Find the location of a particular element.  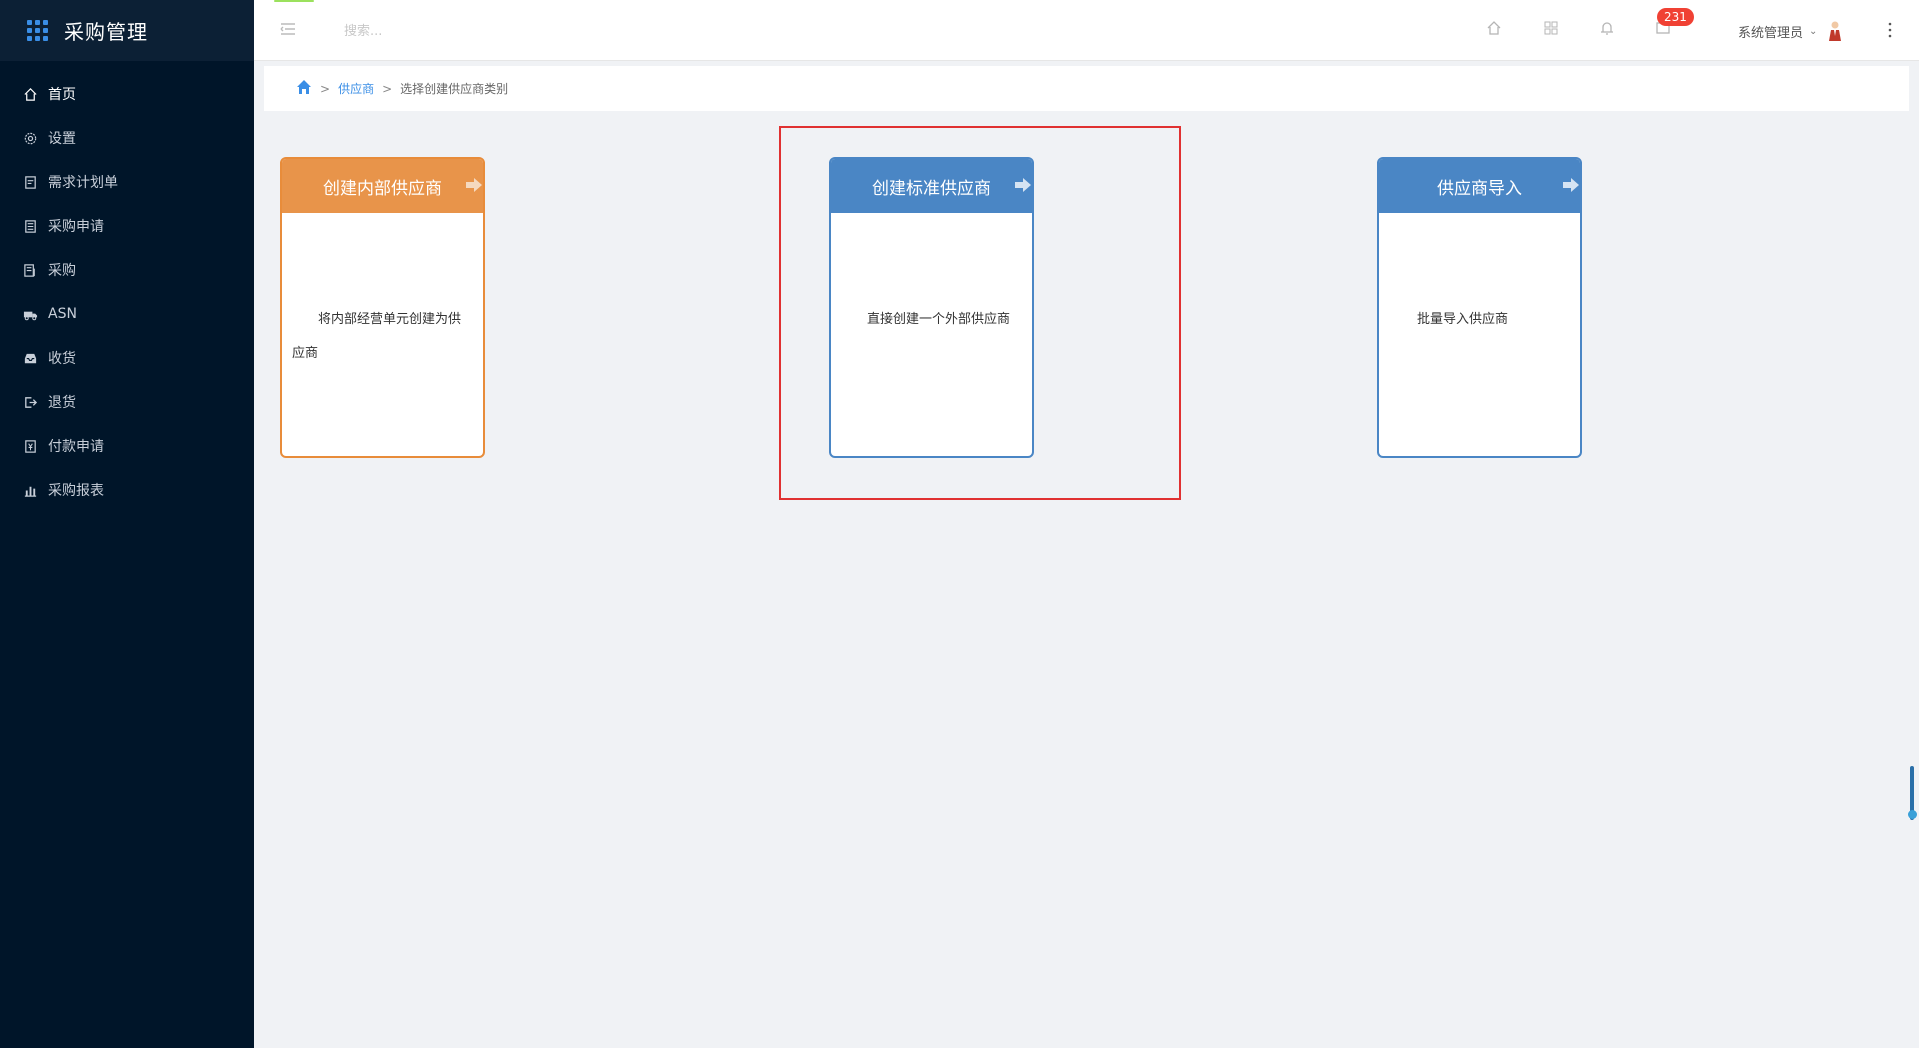

sidebar-item-label: 需求计划单 is located at coordinates (83, 183).